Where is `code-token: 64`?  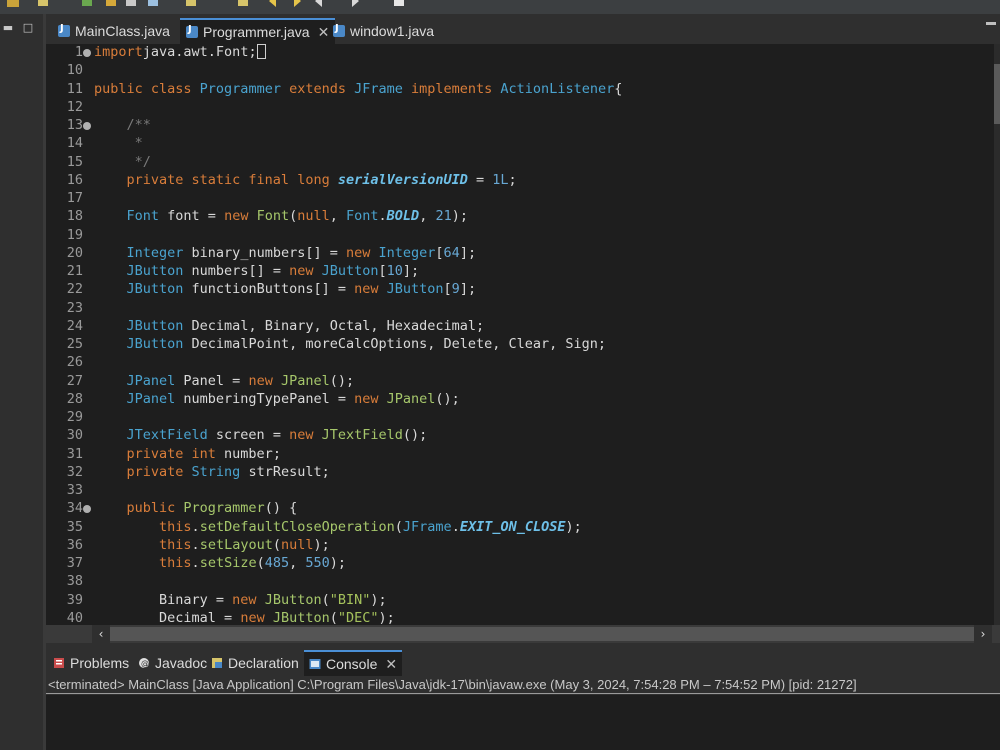 code-token: 64 is located at coordinates (451, 252).